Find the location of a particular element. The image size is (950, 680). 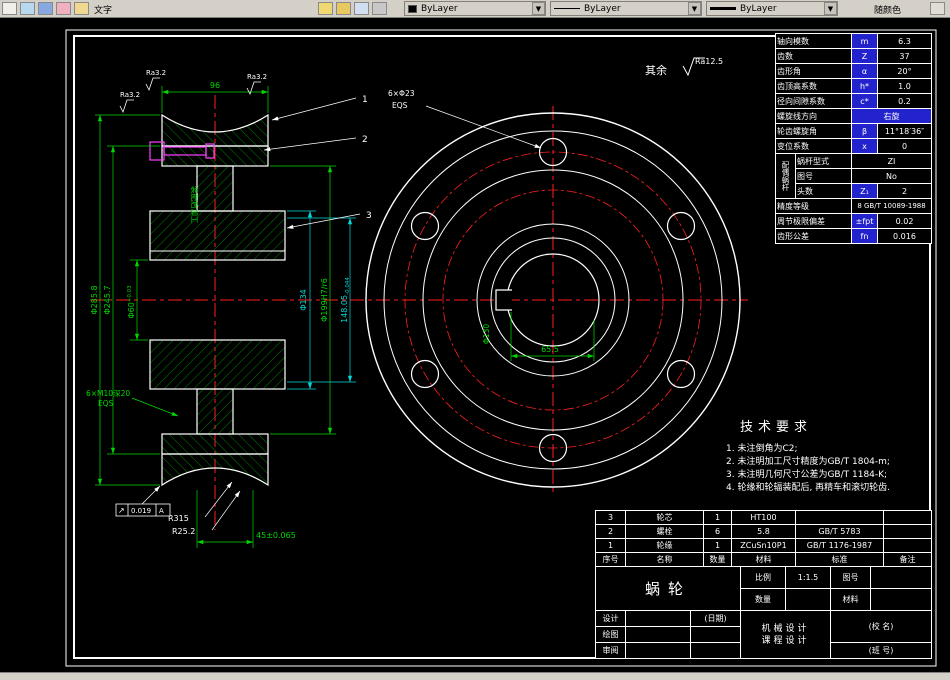

param-name: 变位系数 is located at coordinates (813, 146).